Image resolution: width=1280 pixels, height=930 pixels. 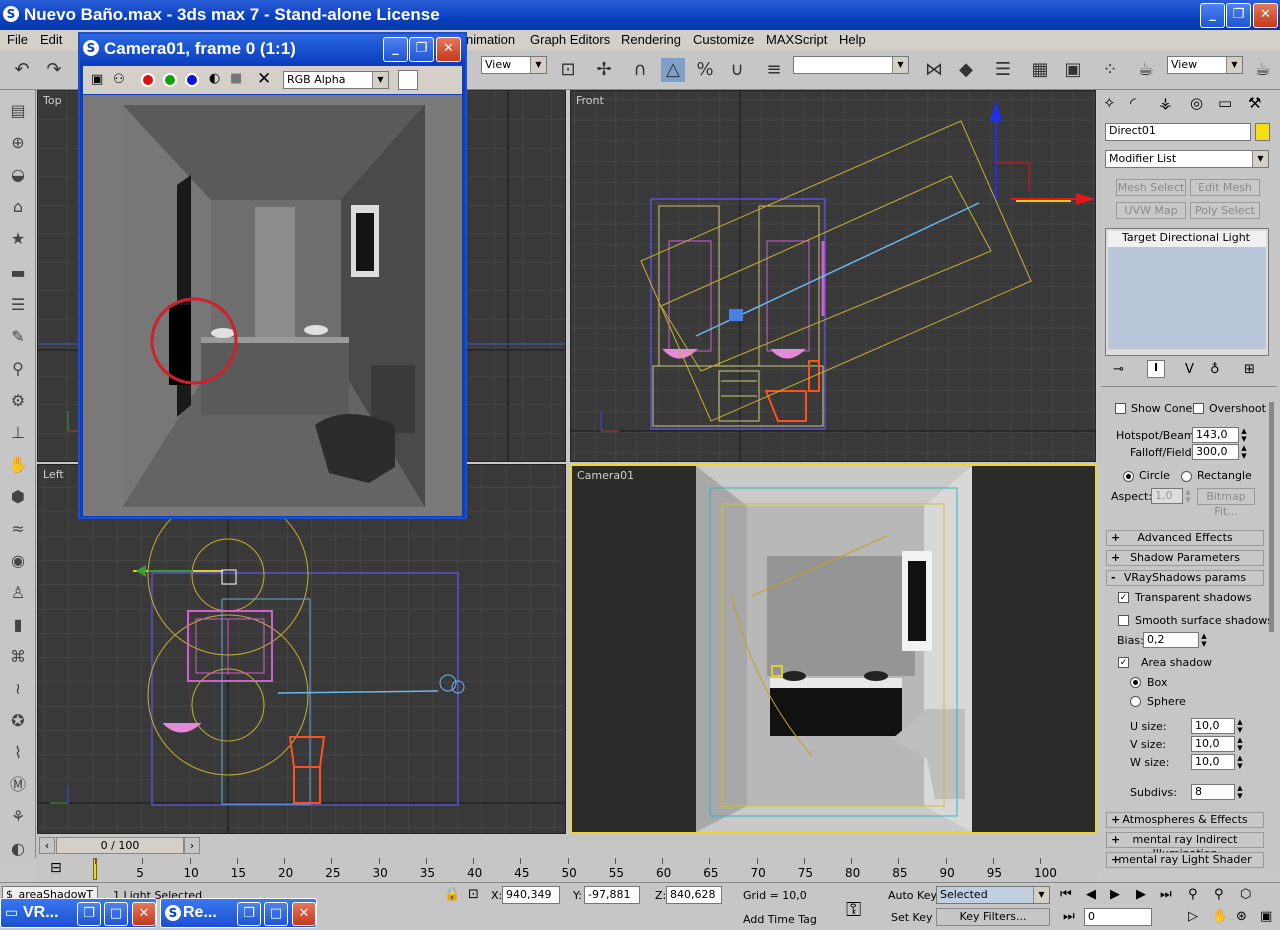 I want to click on mirror-icon: ⋈, so click(x=934, y=70).